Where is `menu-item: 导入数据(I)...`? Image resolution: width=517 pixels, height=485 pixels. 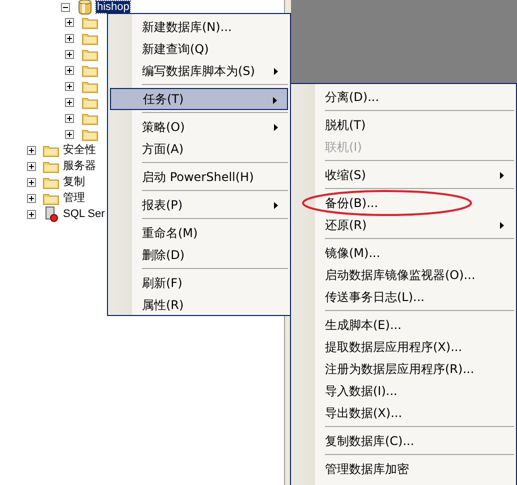 menu-item: 导入数据(I)... is located at coordinates (403, 391).